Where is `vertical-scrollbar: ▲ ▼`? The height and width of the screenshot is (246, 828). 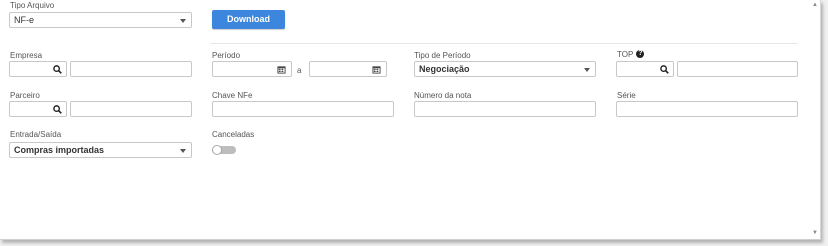
vertical-scrollbar: ▲ ▼ is located at coordinates (815, 119).